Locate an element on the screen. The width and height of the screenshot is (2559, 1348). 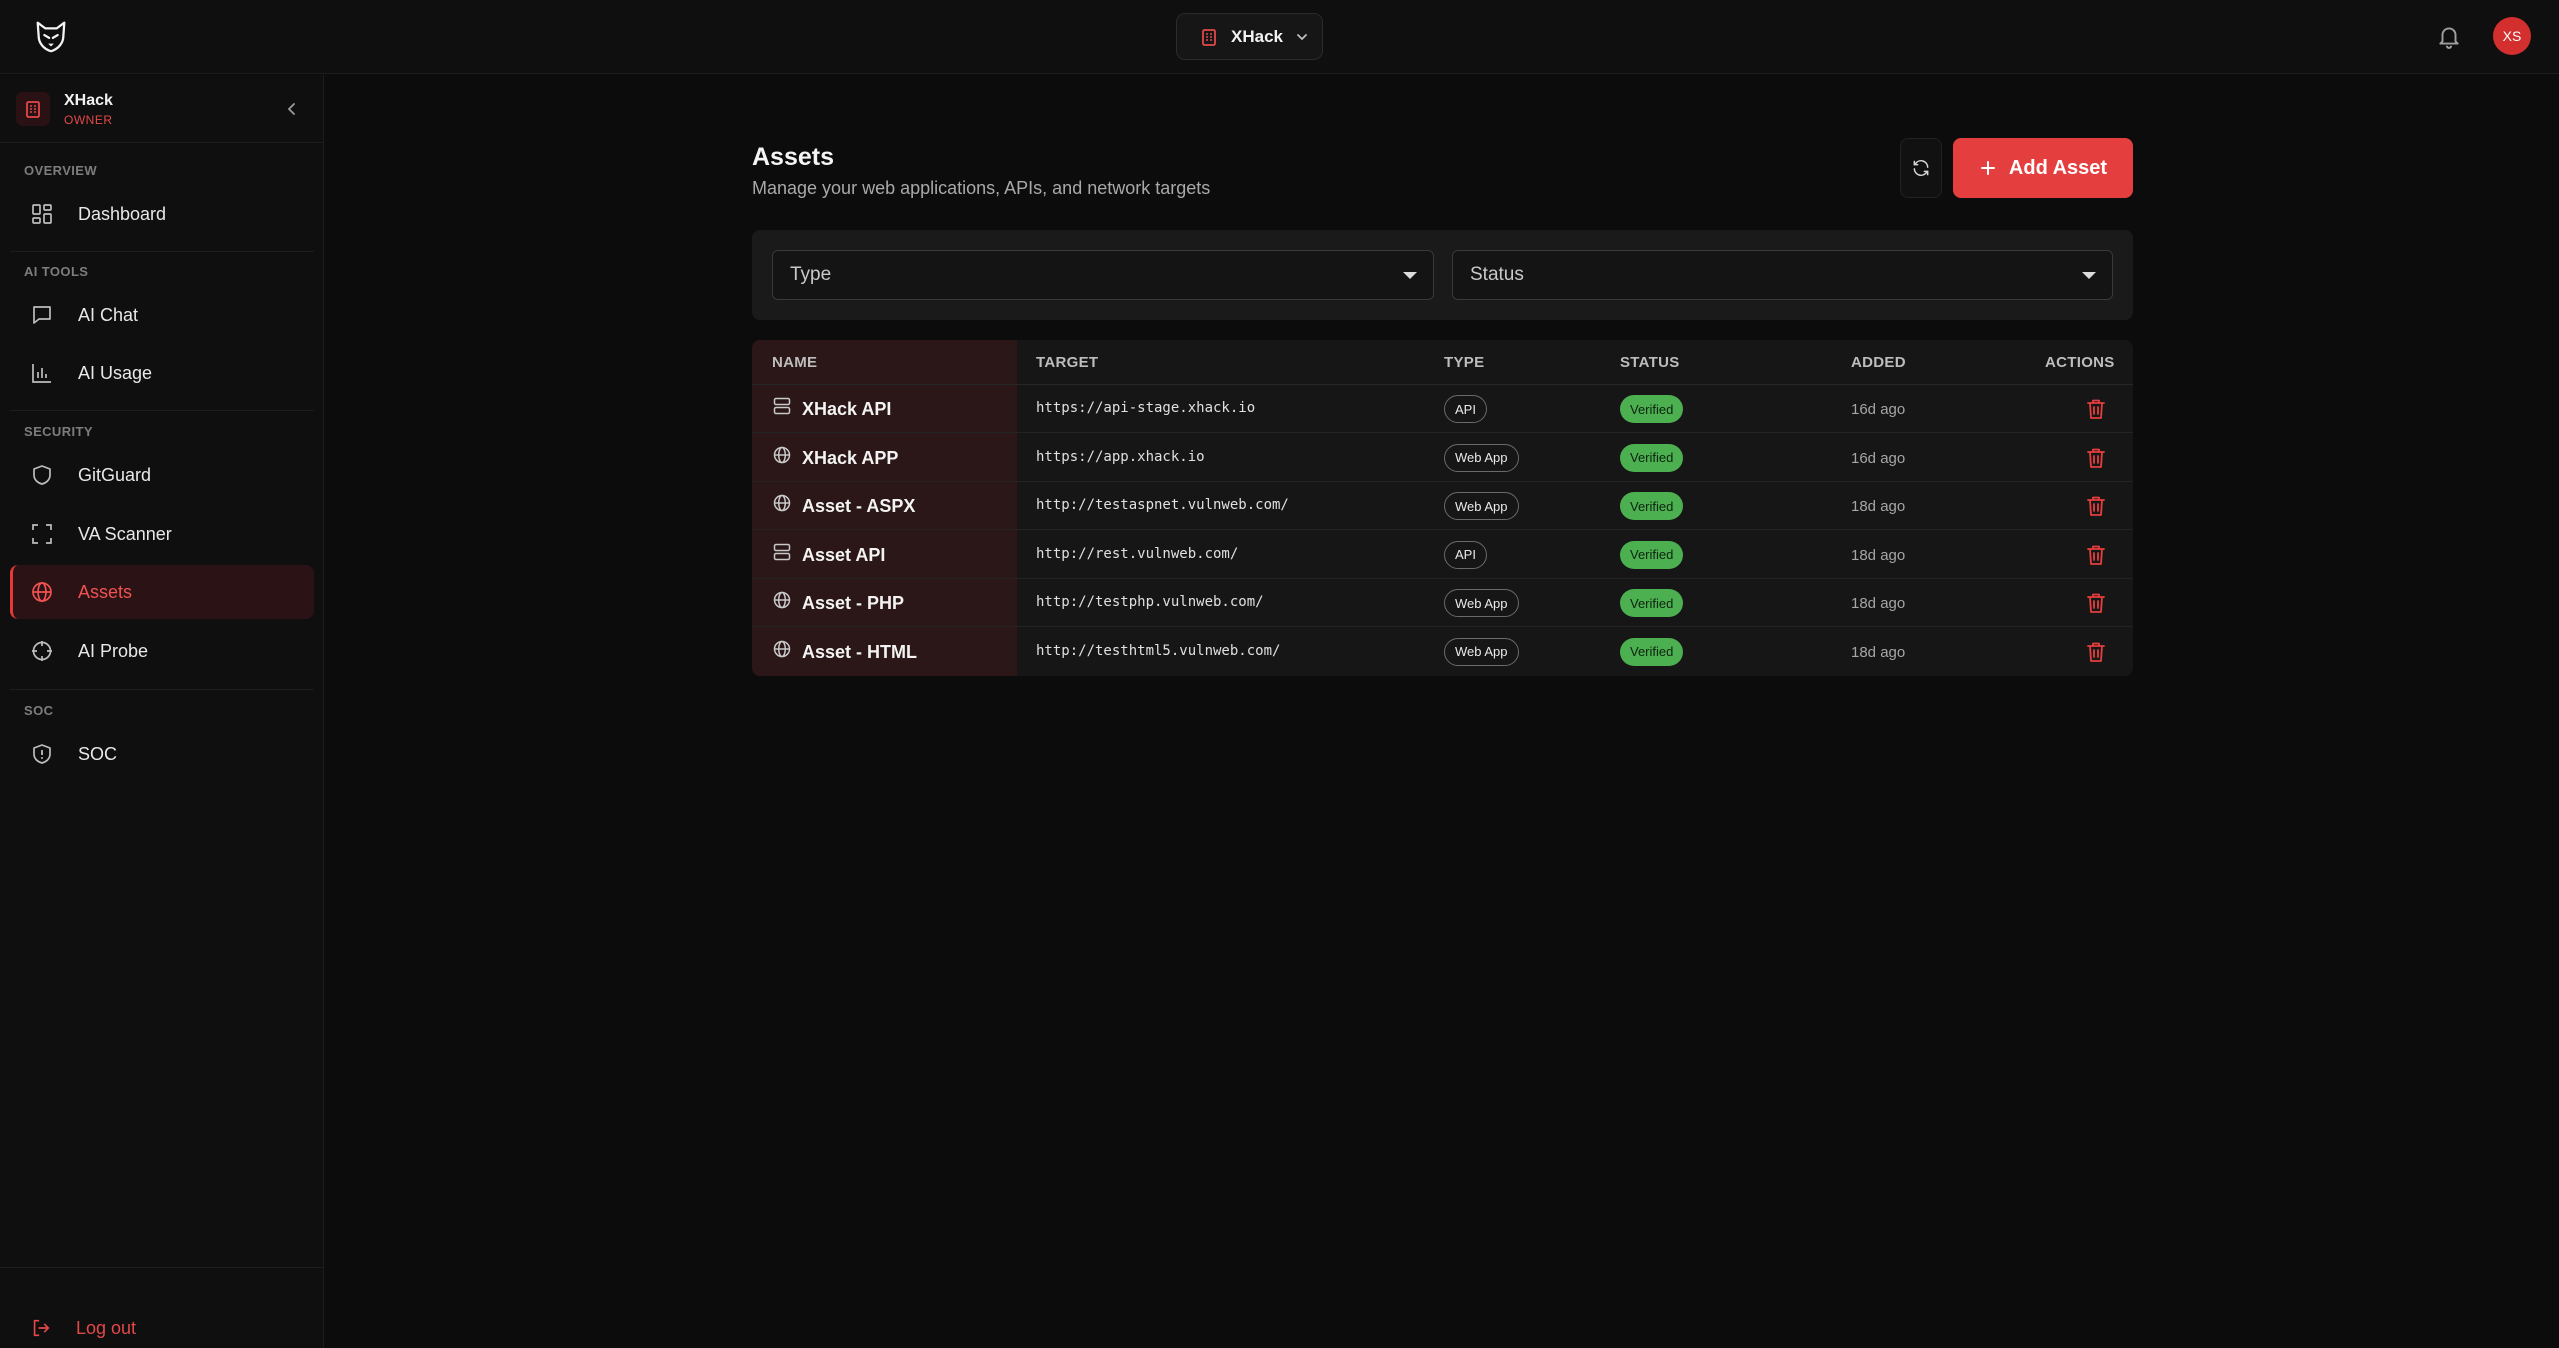
sidebar-item-gitguard: GitGuard is located at coordinates (162, 475).